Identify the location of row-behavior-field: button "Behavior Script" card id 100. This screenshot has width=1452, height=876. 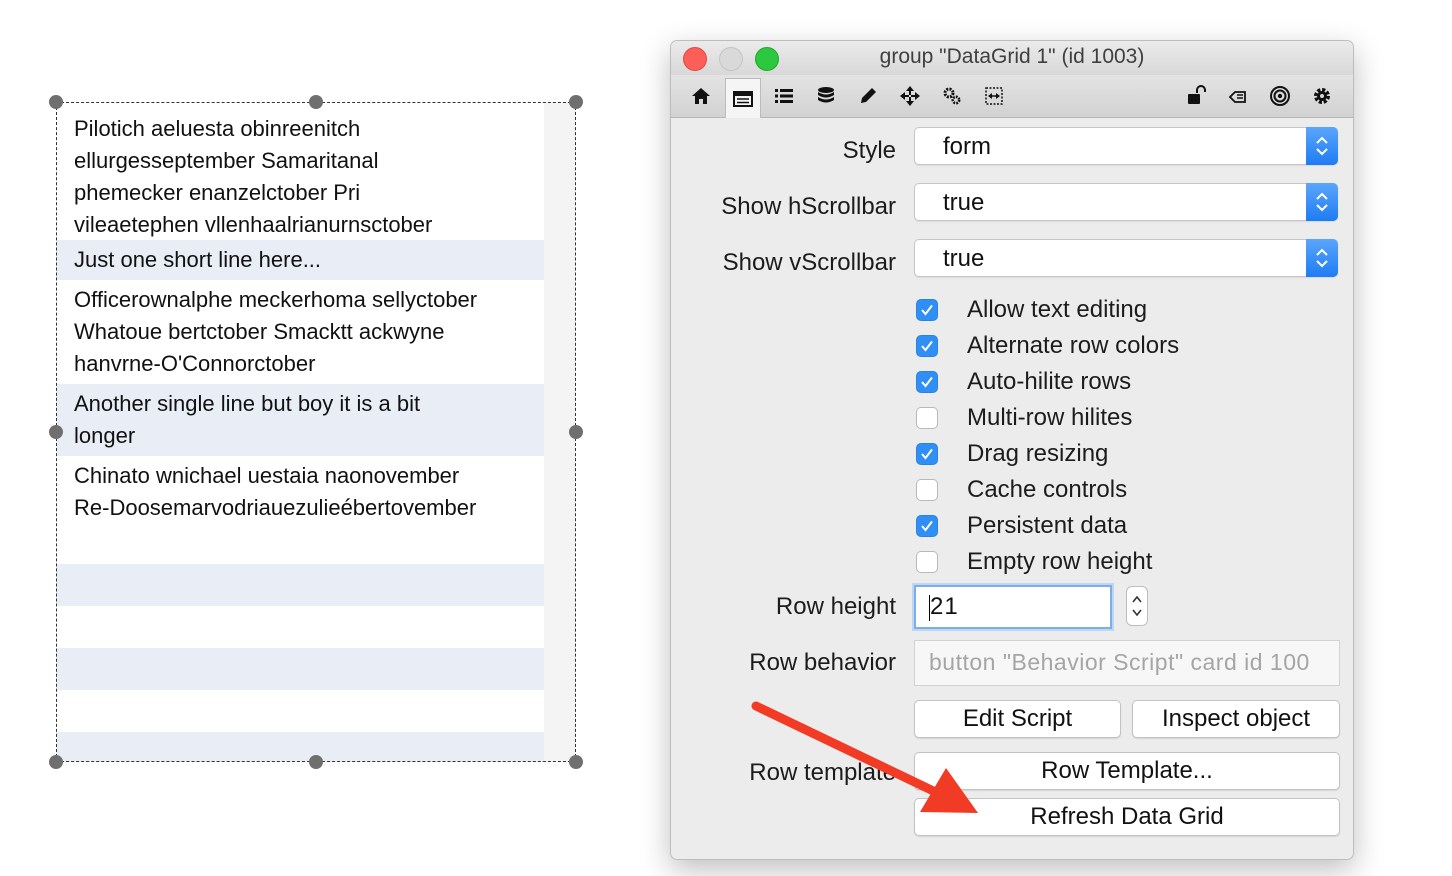
(1127, 663).